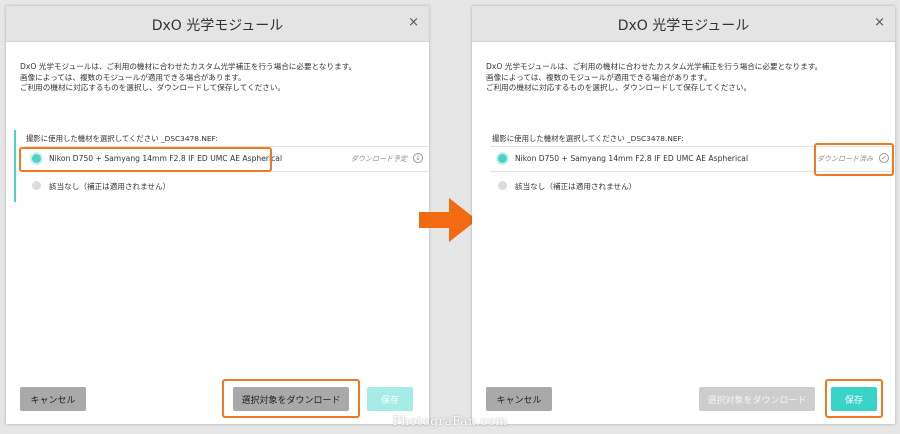 The image size is (900, 434). Describe the element at coordinates (379, 159) in the screenshot. I see `download-status: ダウンロード予定` at that location.